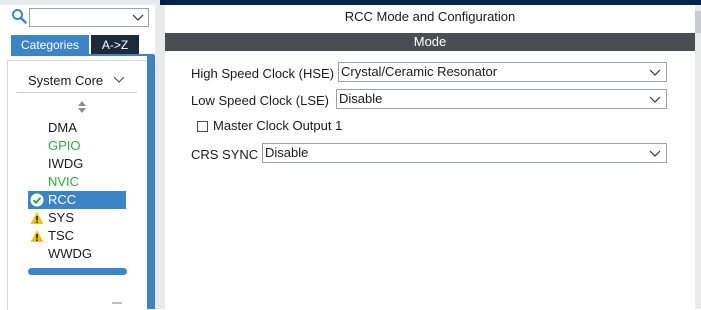 This screenshot has height=310, width=701. I want to click on section-header-mode: Mode, so click(430, 42).